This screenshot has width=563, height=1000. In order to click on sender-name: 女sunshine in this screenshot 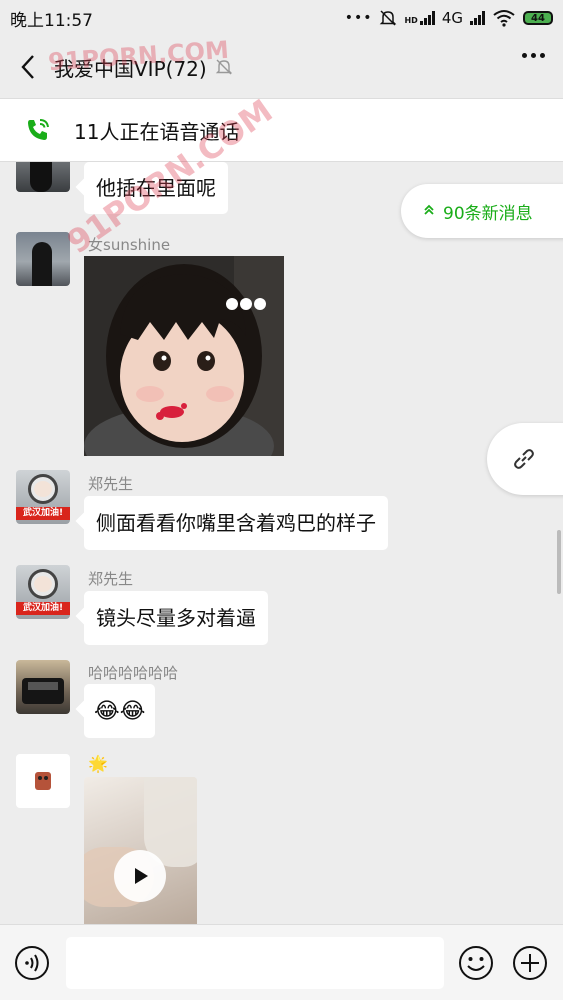, I will do `click(129, 245)`.